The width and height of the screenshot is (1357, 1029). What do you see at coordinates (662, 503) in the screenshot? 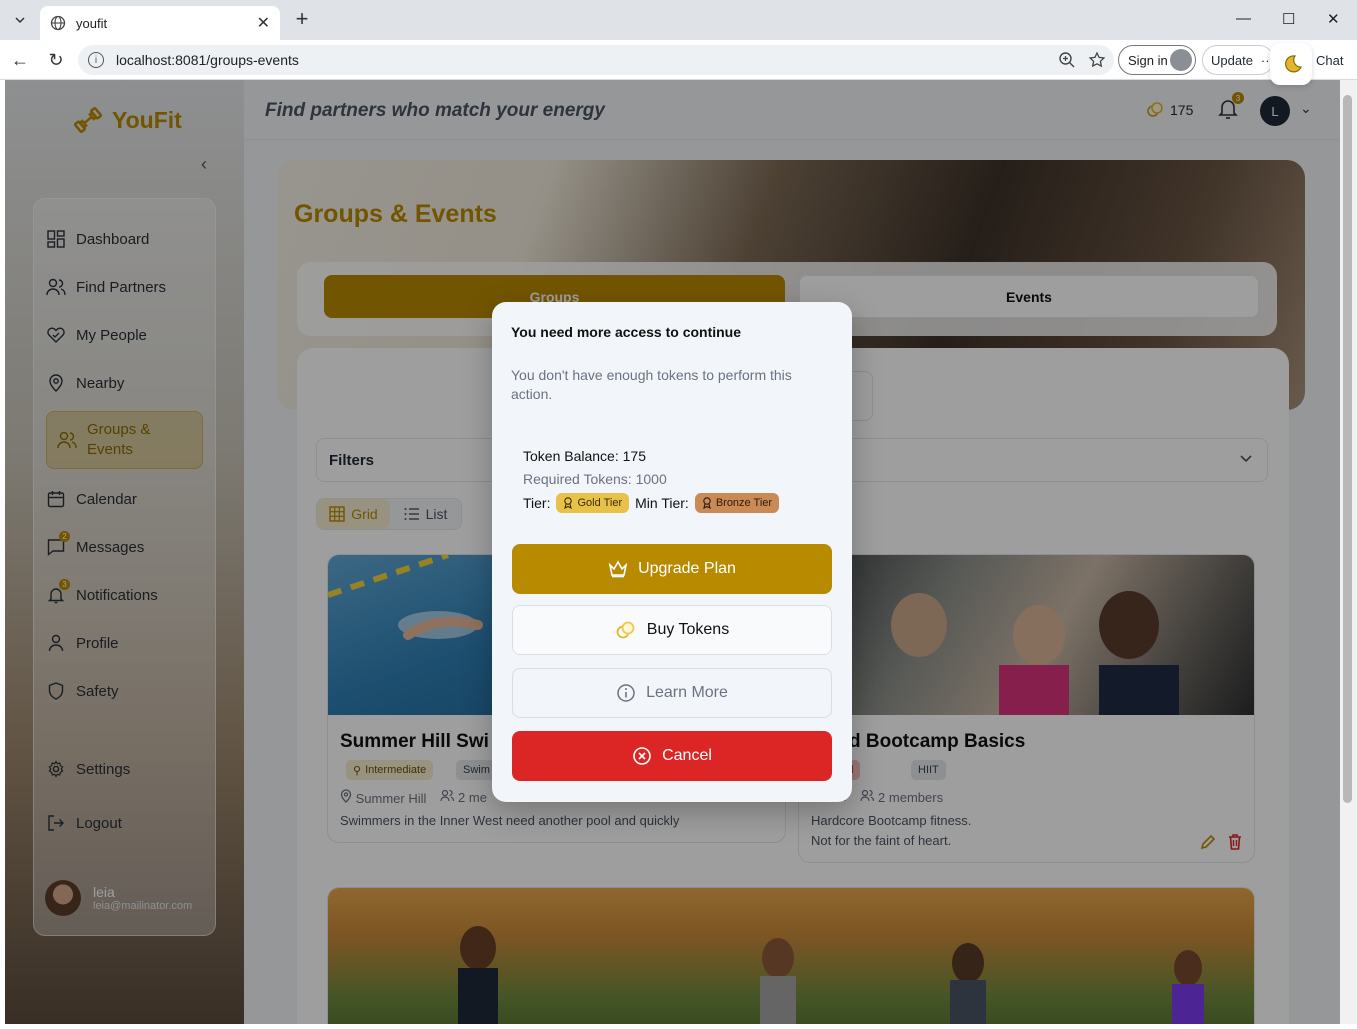
I see `min-tier-label: Min Tier:` at bounding box center [662, 503].